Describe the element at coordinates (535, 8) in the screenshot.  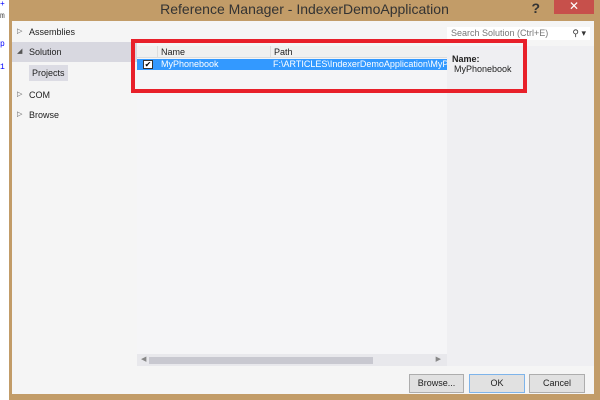
I see `help-button: ?` at that location.